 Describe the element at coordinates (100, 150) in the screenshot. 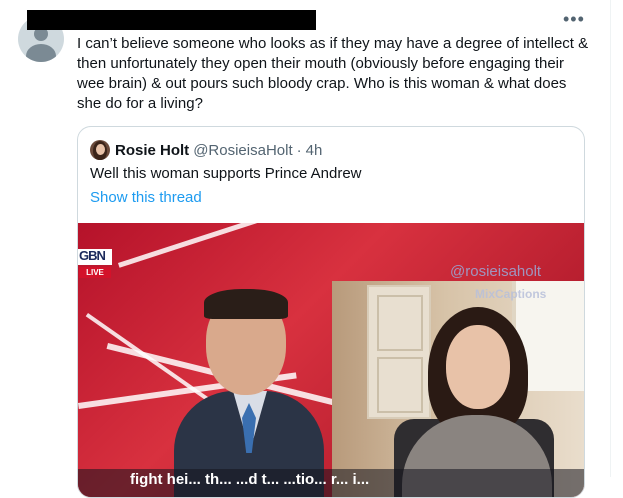

I see `quoted-author-avatar` at that location.